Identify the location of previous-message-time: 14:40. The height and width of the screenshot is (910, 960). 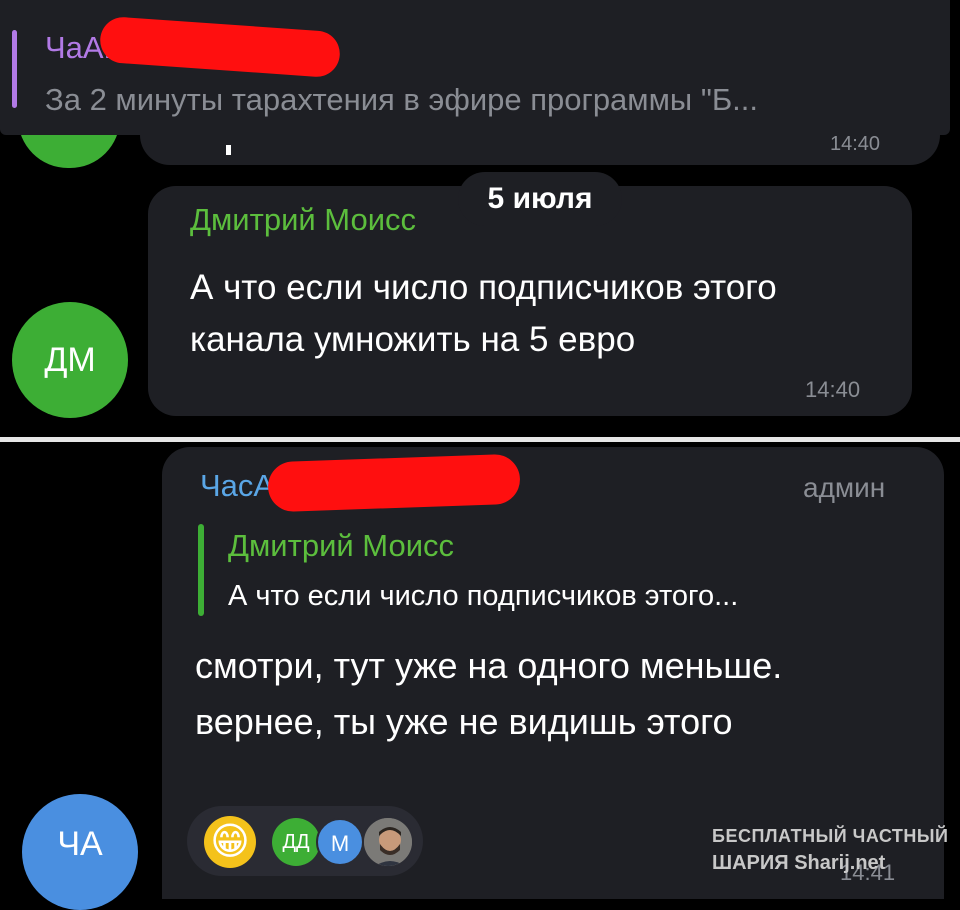
(855, 144).